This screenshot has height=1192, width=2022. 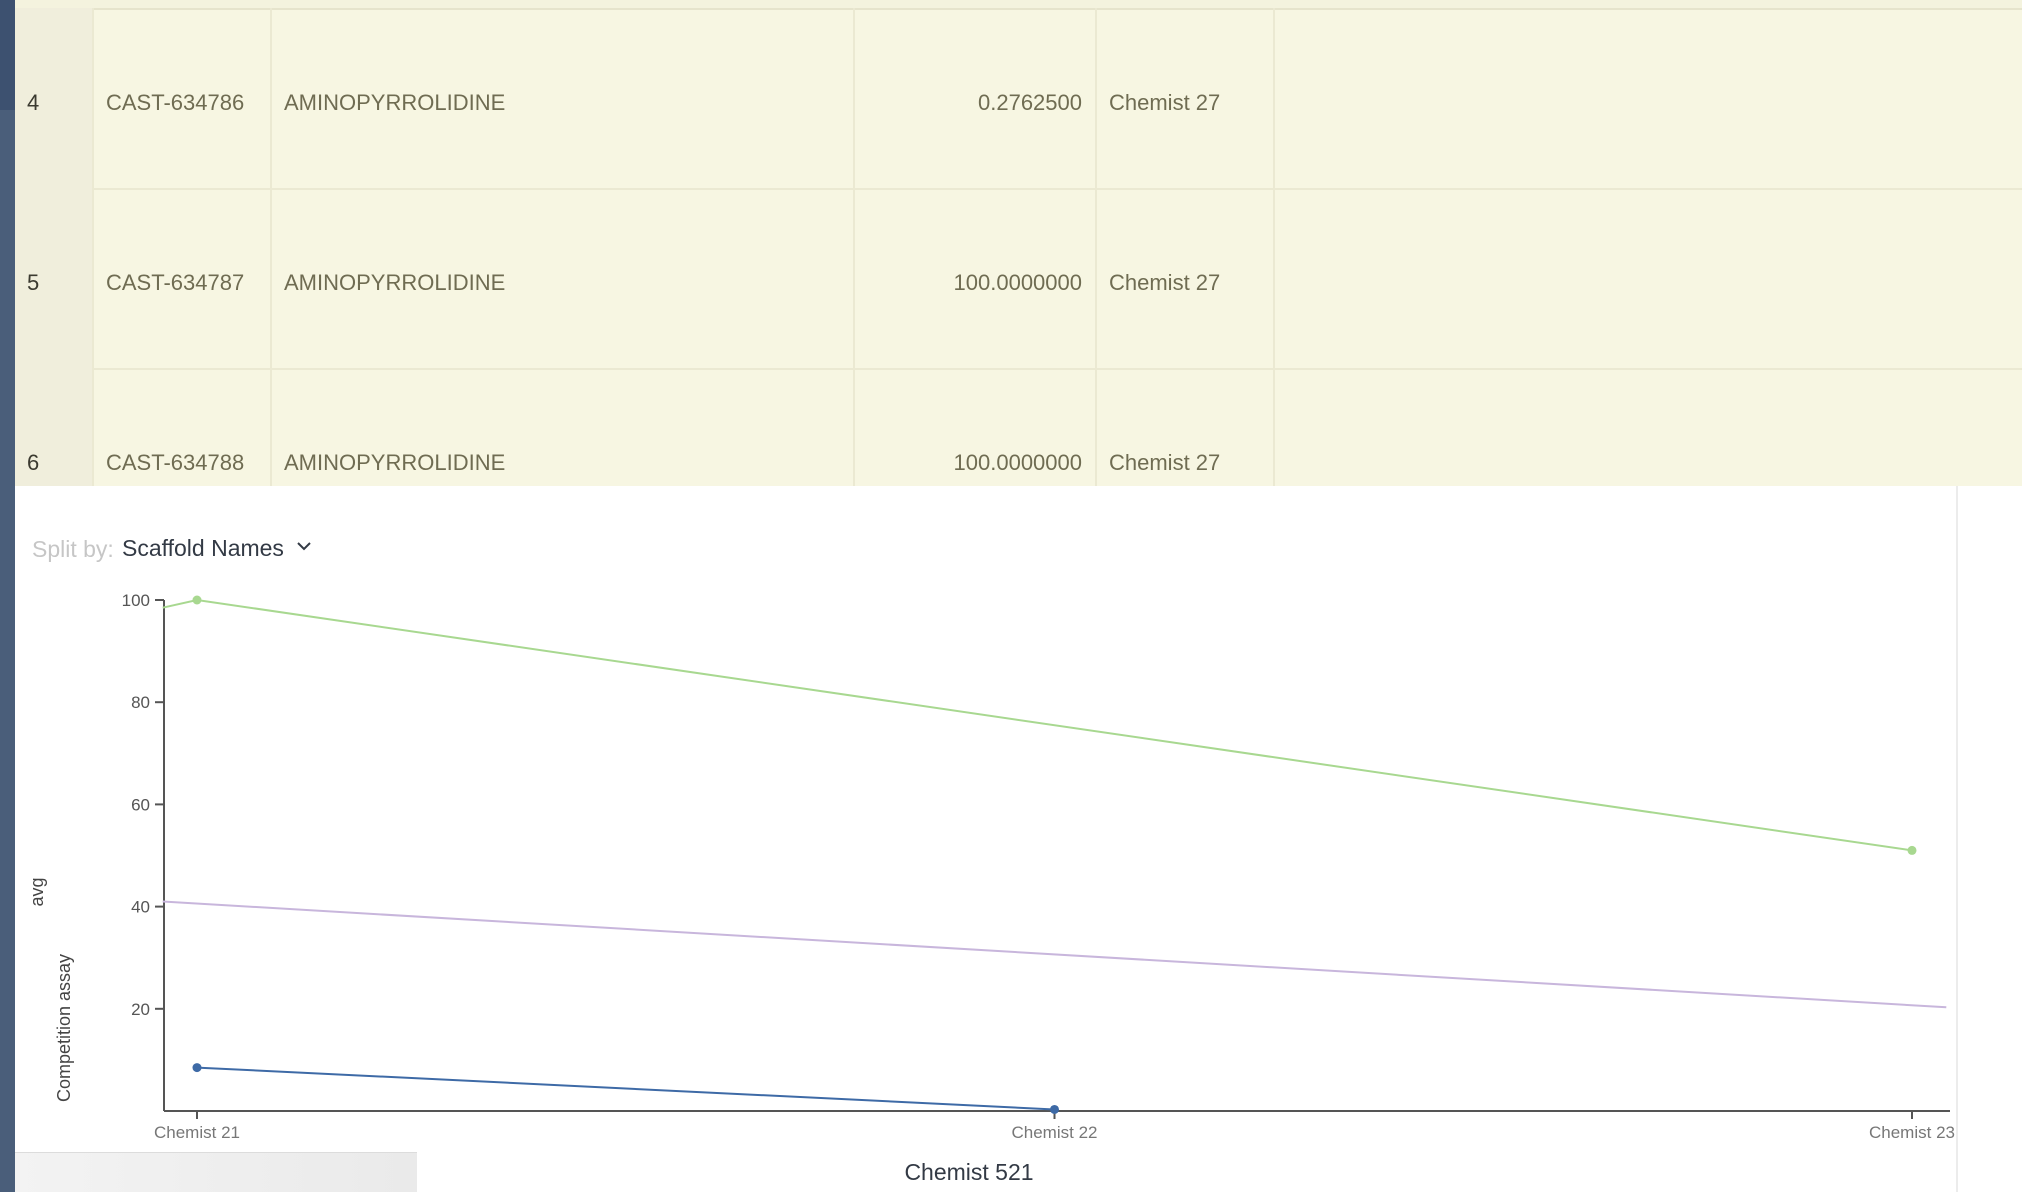 What do you see at coordinates (216, 1152) in the screenshot?
I see `footer-divider` at bounding box center [216, 1152].